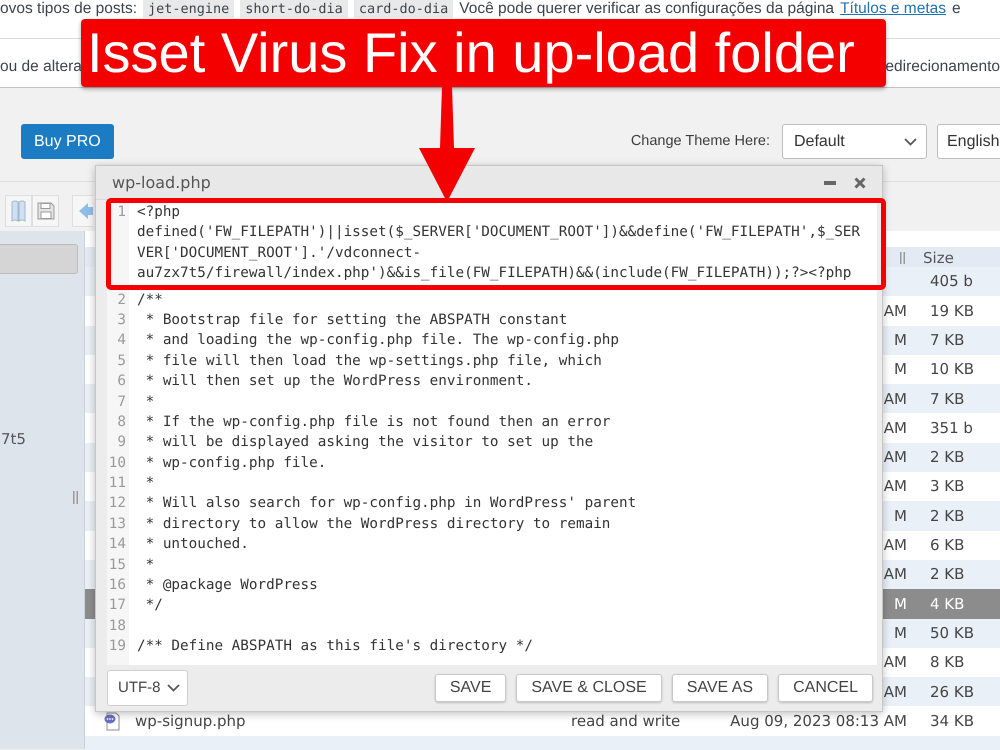  Describe the element at coordinates (117, 524) in the screenshot. I see `line-number: 13` at that location.